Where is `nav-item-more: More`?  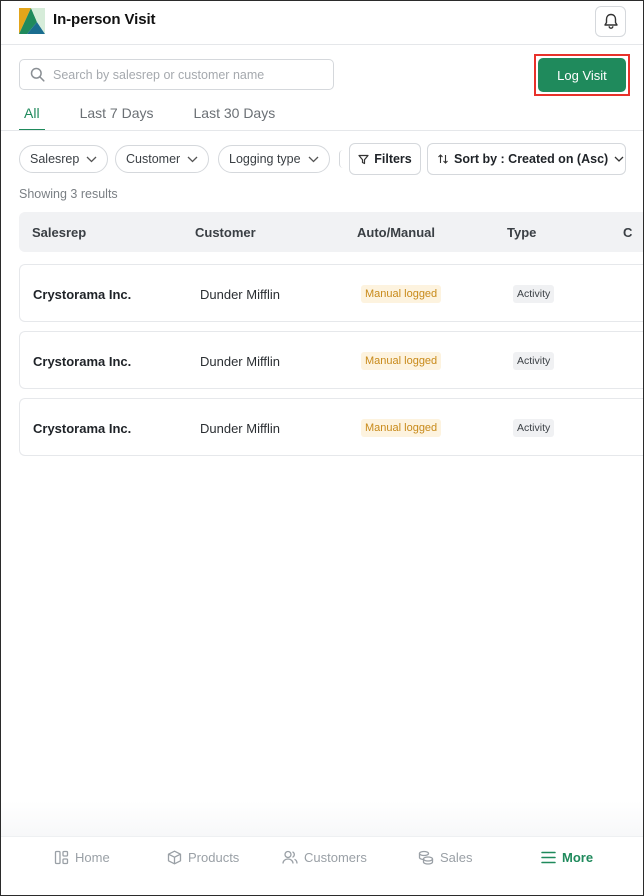 nav-item-more: More is located at coordinates (567, 857).